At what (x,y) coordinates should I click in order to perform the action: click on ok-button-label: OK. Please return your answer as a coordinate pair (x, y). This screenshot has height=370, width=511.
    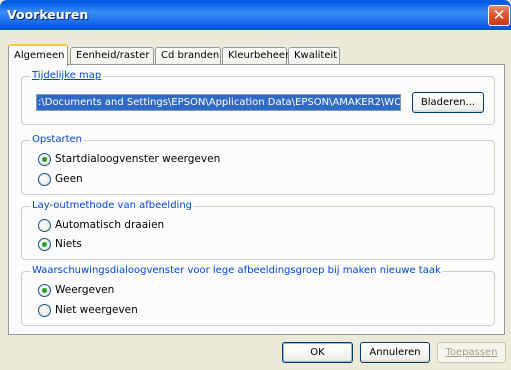
    Looking at the image, I should click on (317, 352).